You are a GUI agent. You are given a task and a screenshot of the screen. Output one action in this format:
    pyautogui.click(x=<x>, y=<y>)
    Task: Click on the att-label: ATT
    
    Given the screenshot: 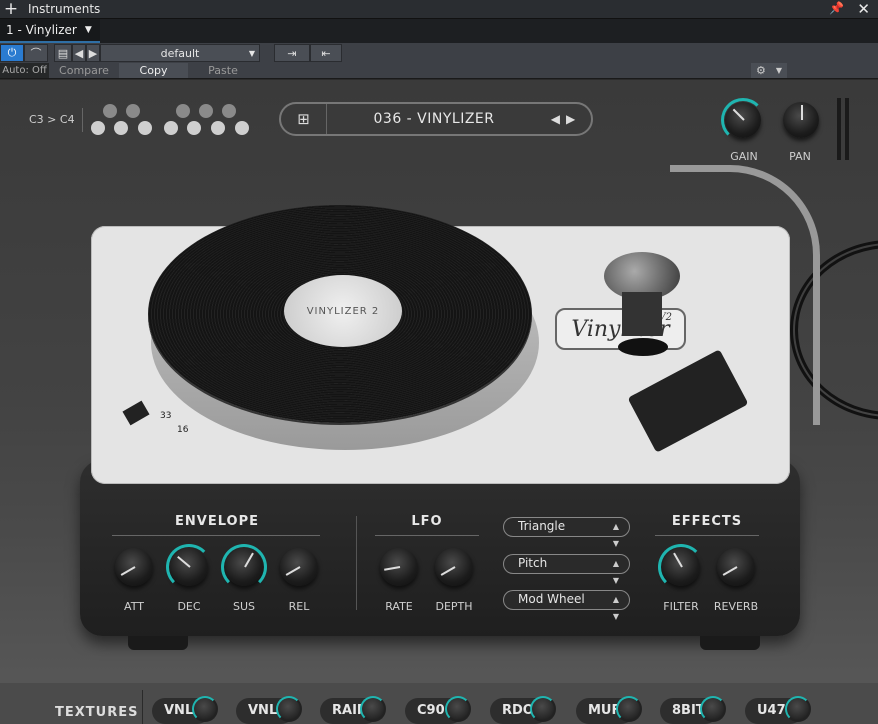 What is the action you would take?
    pyautogui.click(x=134, y=606)
    